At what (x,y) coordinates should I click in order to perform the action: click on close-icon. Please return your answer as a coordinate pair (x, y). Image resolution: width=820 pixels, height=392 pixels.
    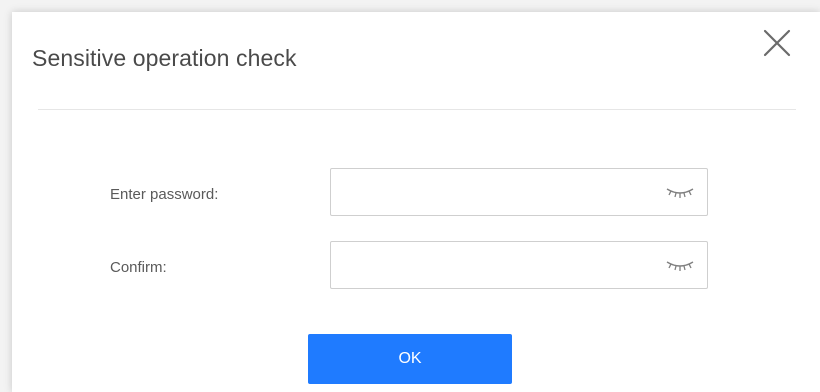
    Looking at the image, I should click on (777, 43).